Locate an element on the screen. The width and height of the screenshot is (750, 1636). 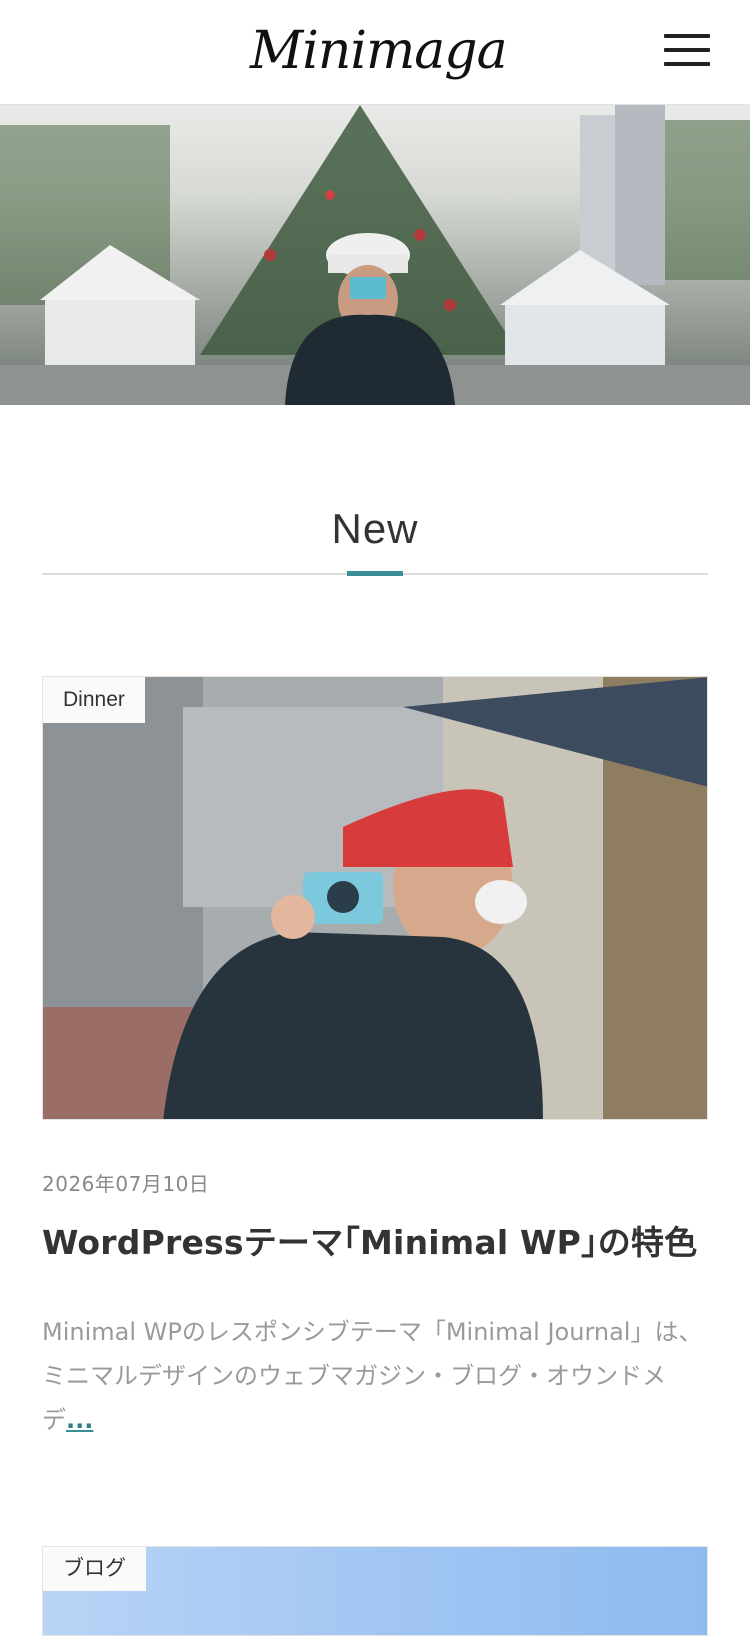
section-accent-bar is located at coordinates (375, 573).